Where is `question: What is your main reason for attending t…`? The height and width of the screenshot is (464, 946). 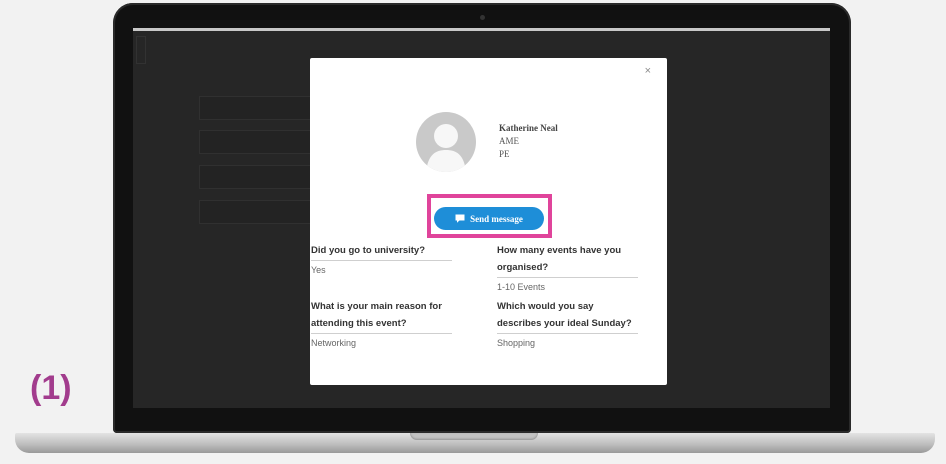
question: What is your main reason for attending t… is located at coordinates (381, 316).